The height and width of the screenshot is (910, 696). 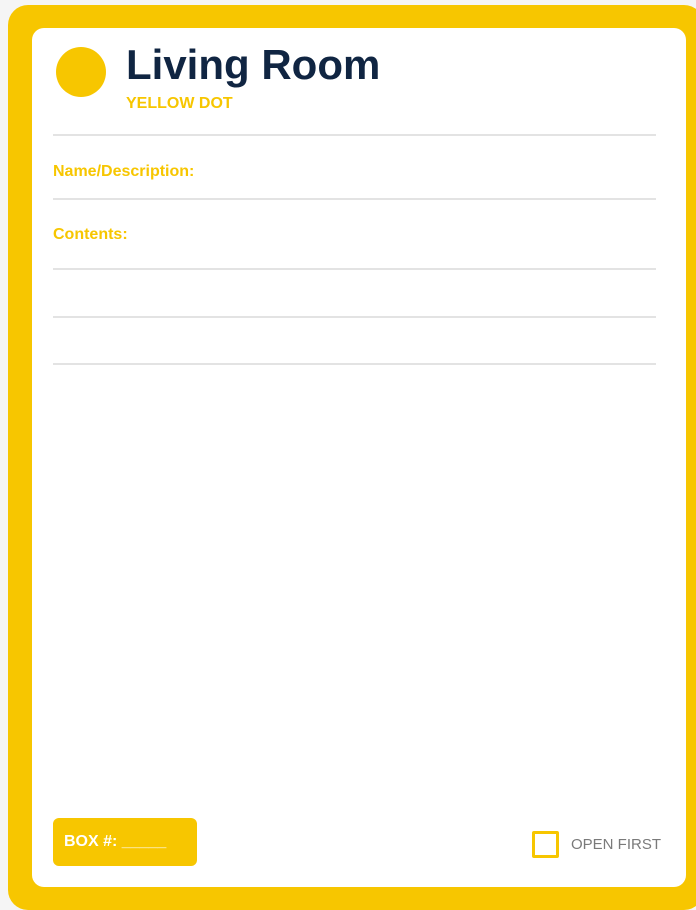 I want to click on open-first-option: OPEN FIRST, so click(x=596, y=844).